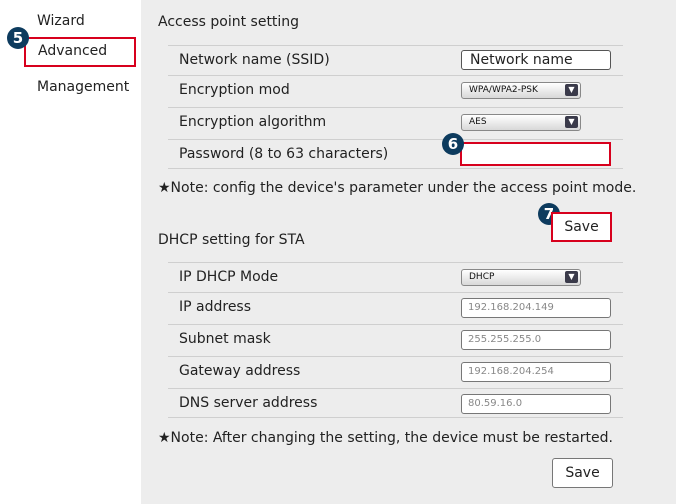  What do you see at coordinates (535, 154) in the screenshot?
I see `password-input` at bounding box center [535, 154].